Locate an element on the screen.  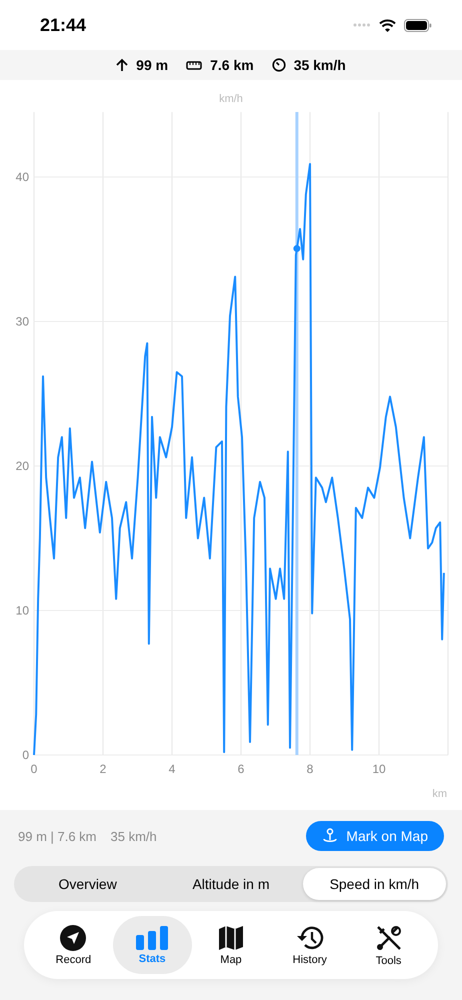
segment-tab: Overview is located at coordinates (88, 884).